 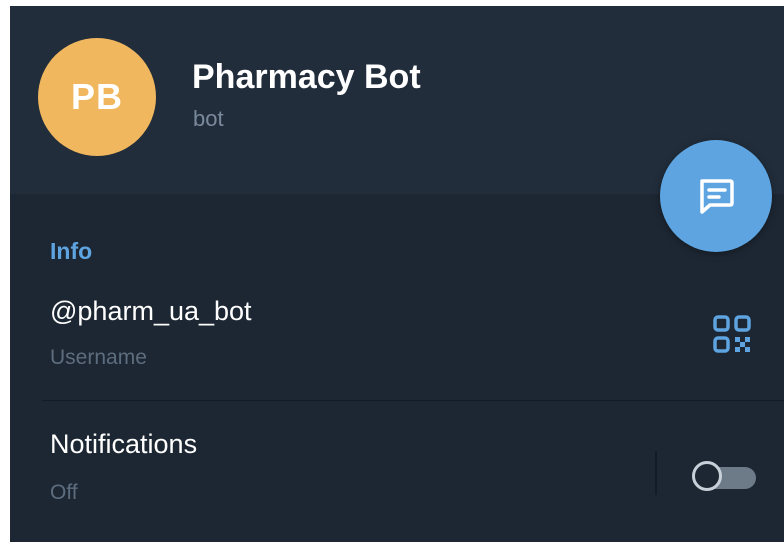 I want to click on profile-name: Pharmacy Bot, so click(x=306, y=77).